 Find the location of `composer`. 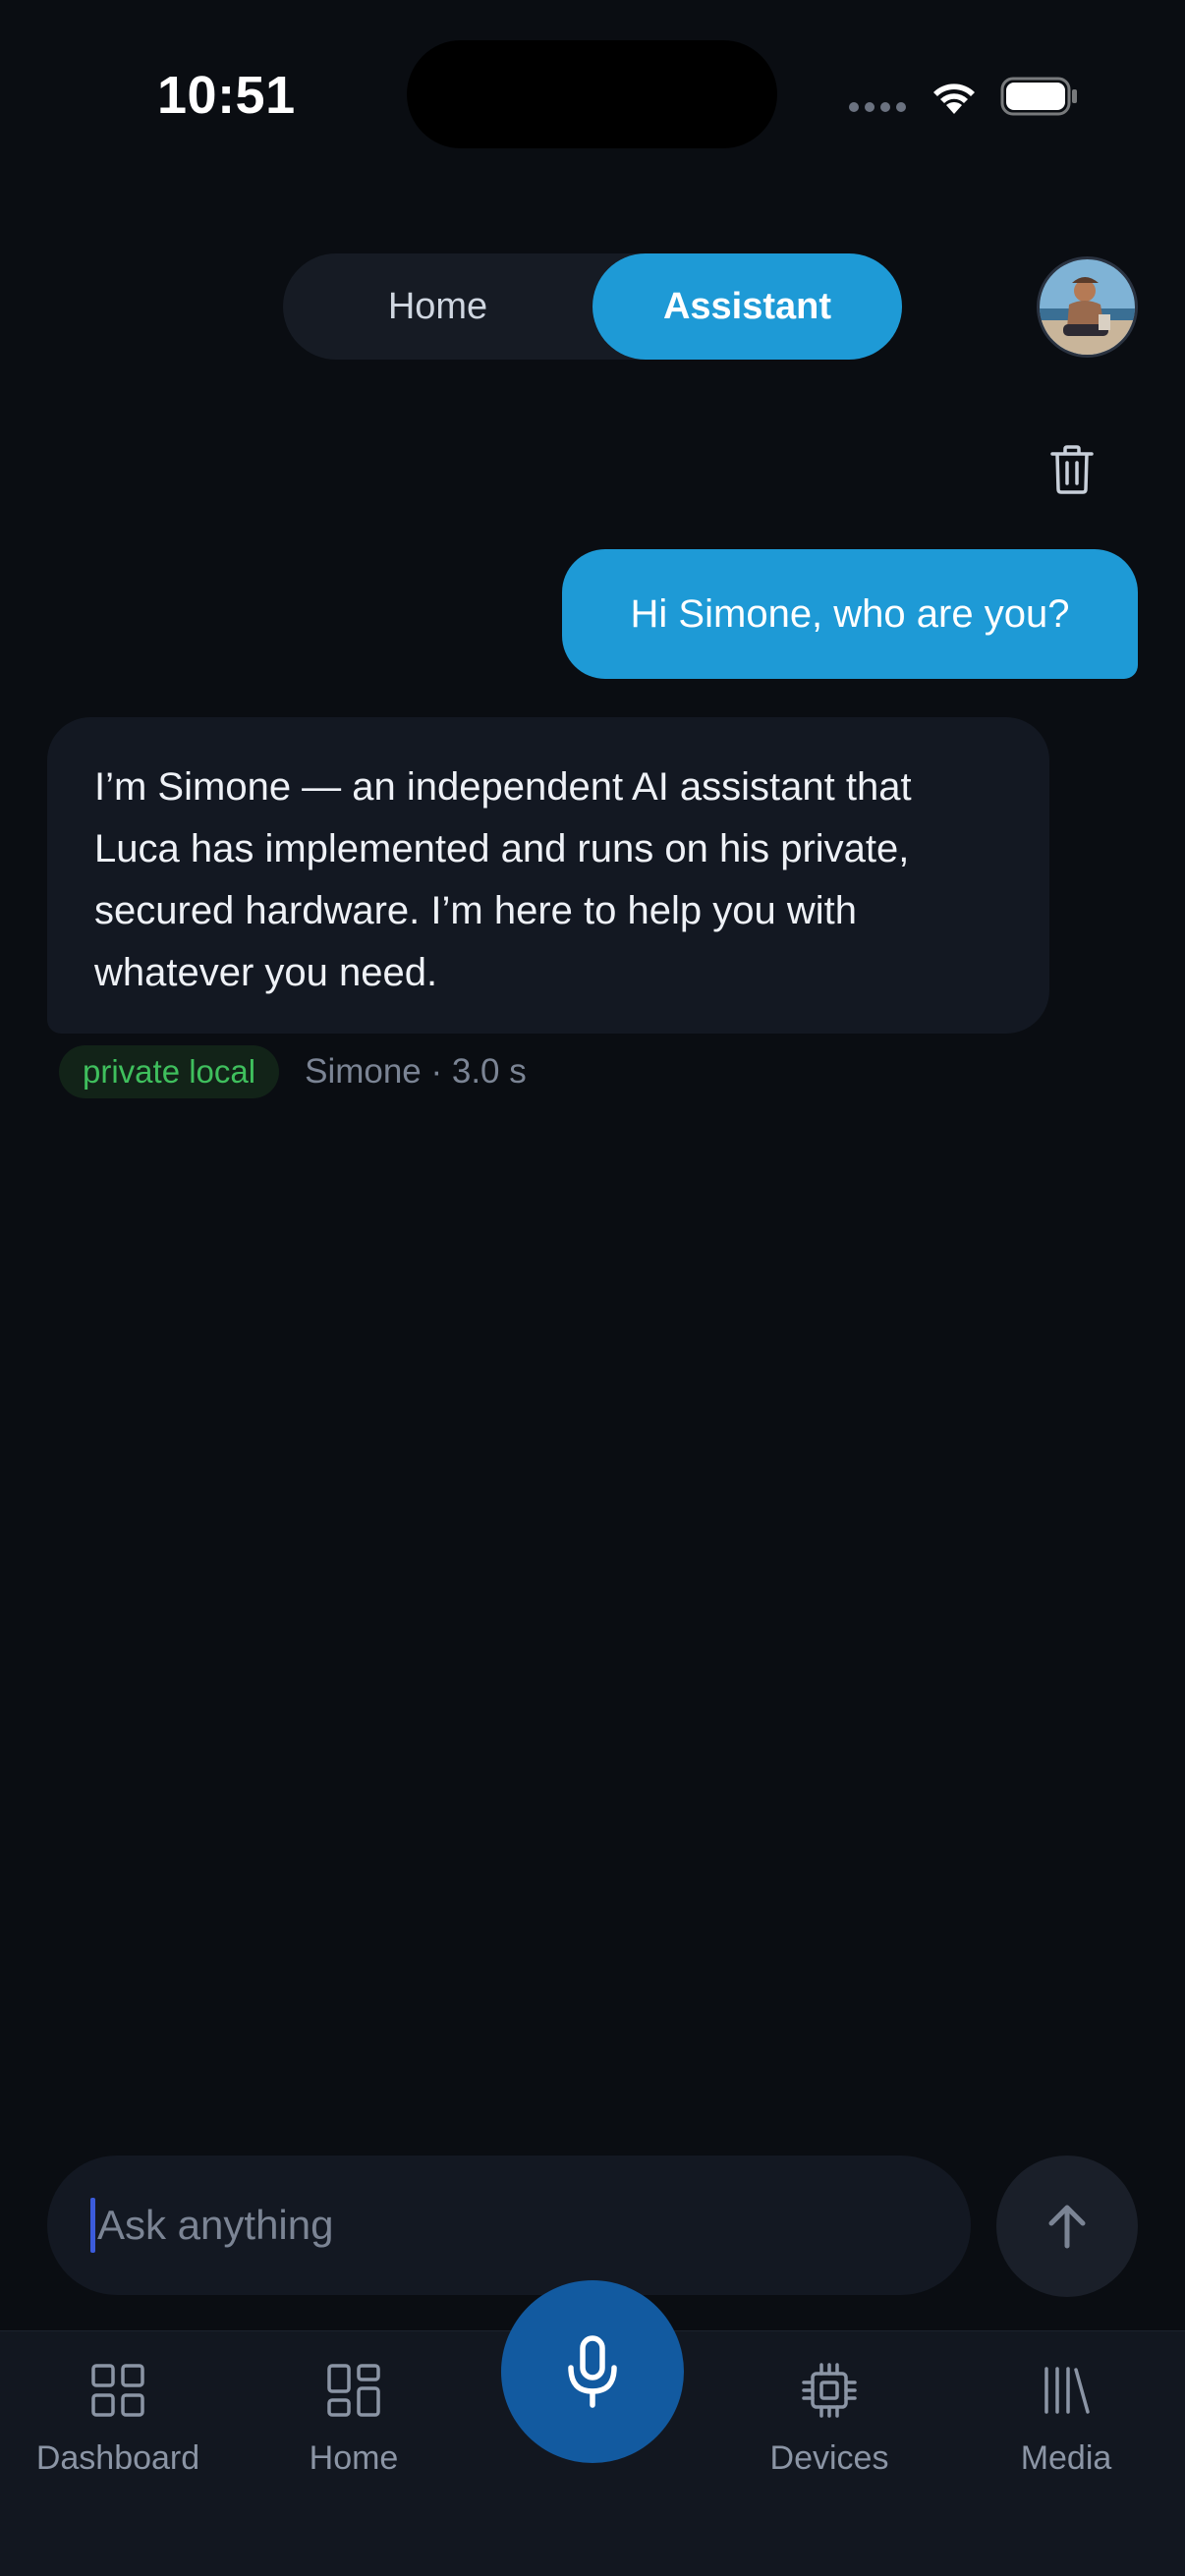

composer is located at coordinates (509, 2225).